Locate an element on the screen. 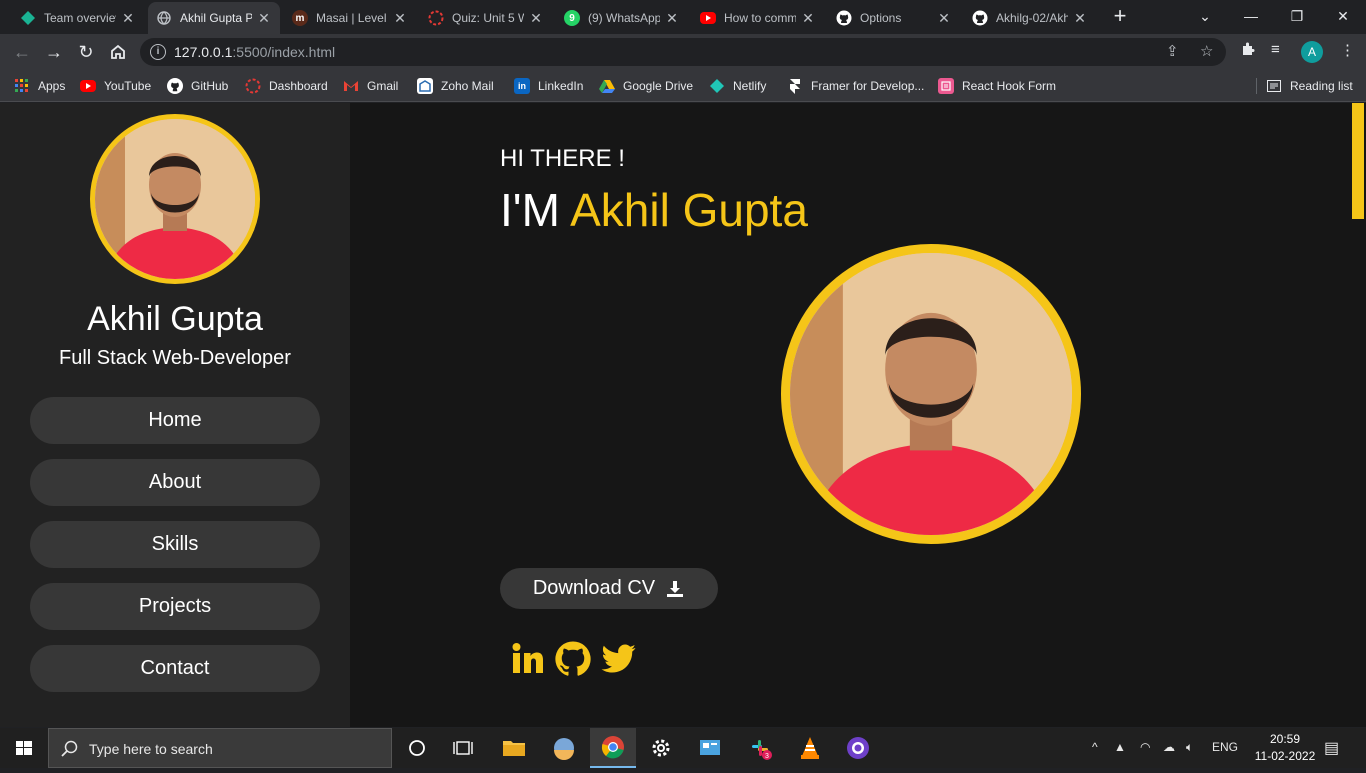 This screenshot has height=773, width=1366. github-desktop-button is located at coordinates (858, 748).